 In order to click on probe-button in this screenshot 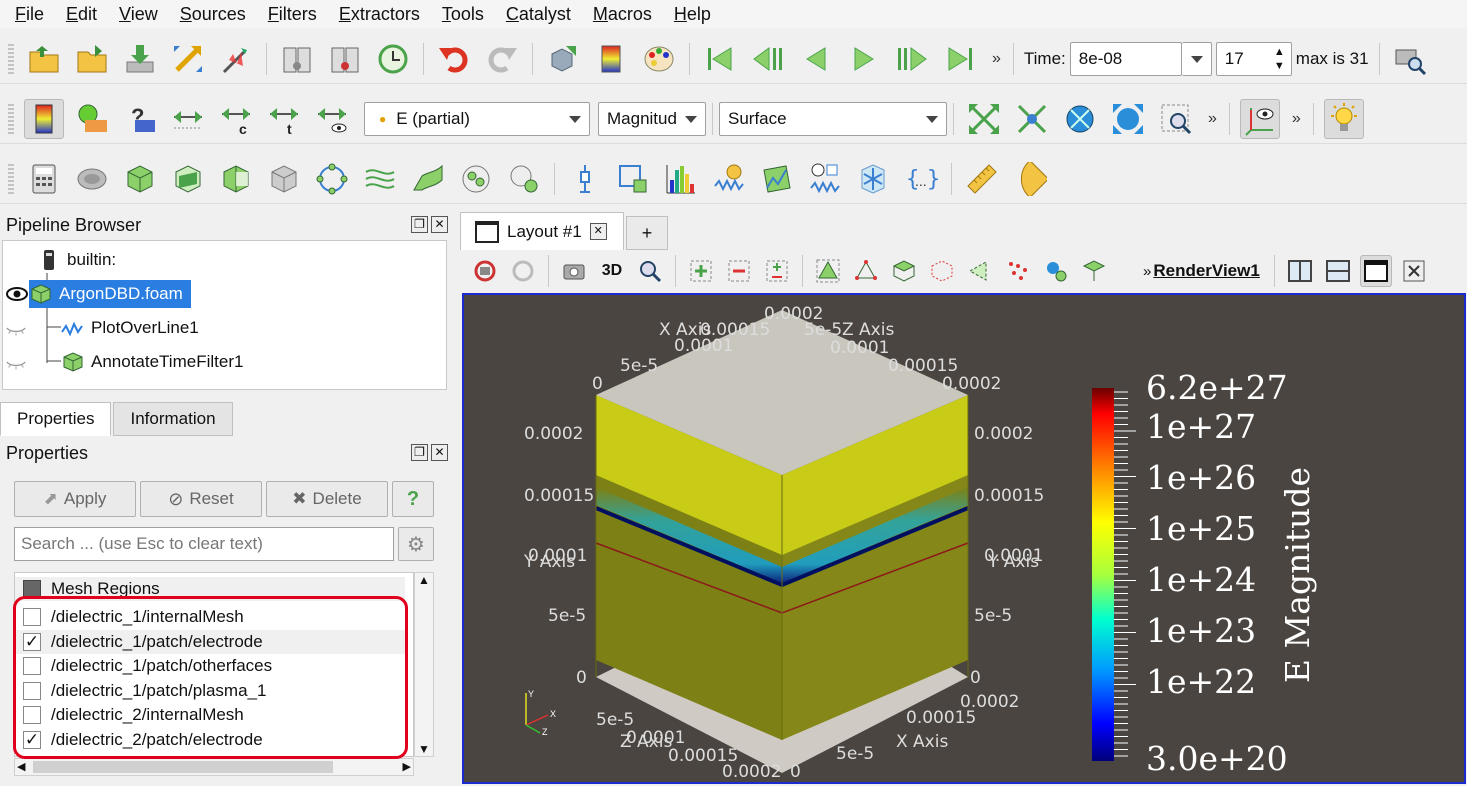, I will do `click(585, 179)`.